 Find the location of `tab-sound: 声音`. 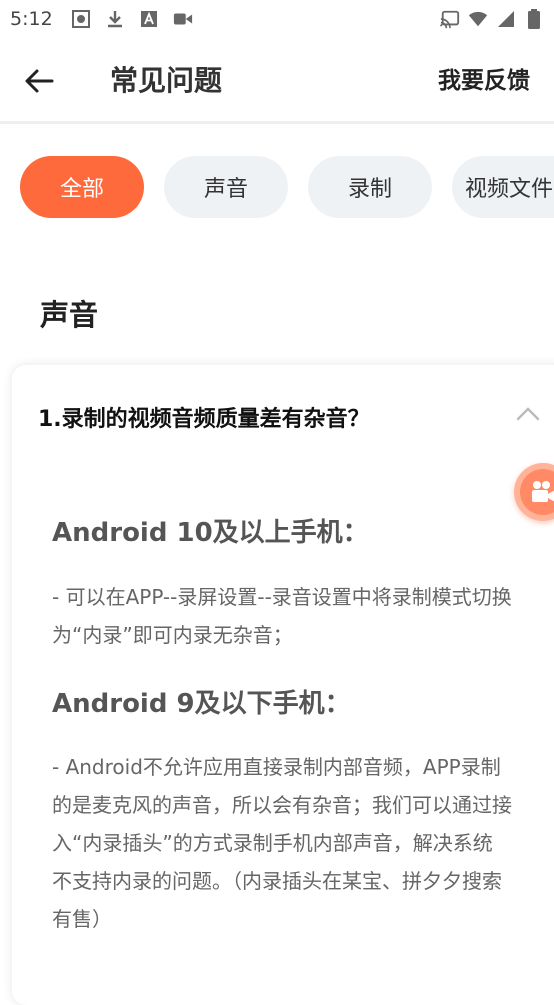

tab-sound: 声音 is located at coordinates (226, 187).